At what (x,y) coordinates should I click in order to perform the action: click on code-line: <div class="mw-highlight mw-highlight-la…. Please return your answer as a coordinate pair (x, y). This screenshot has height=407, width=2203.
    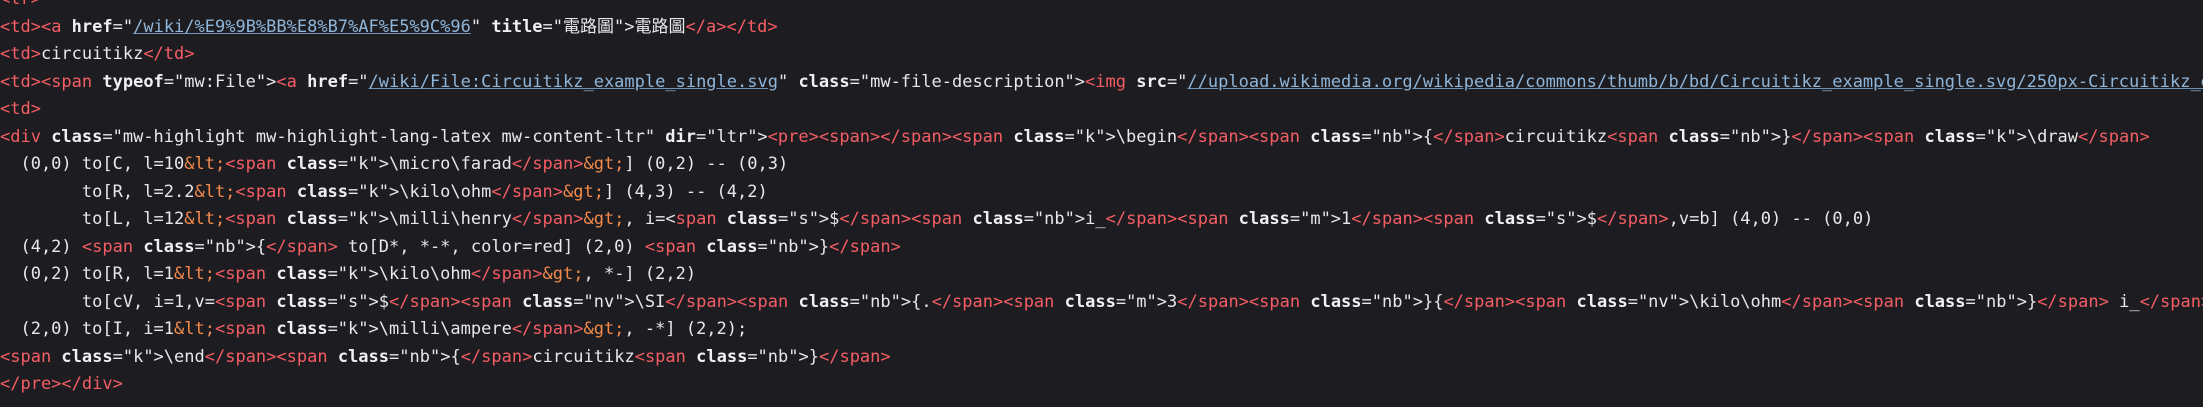
    Looking at the image, I should click on (1075, 138).